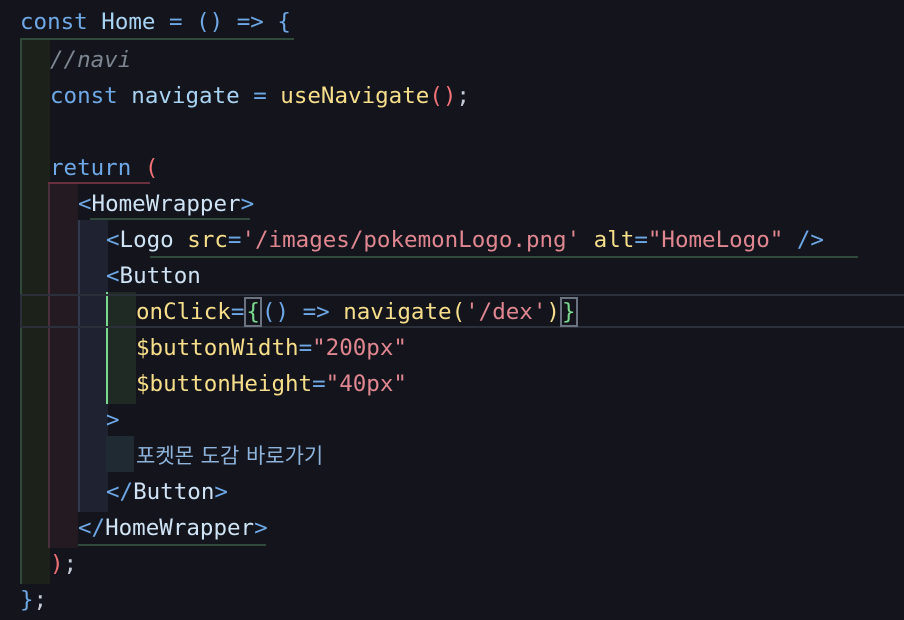 Image resolution: width=904 pixels, height=620 pixels. I want to click on code-text: >, so click(113, 420).